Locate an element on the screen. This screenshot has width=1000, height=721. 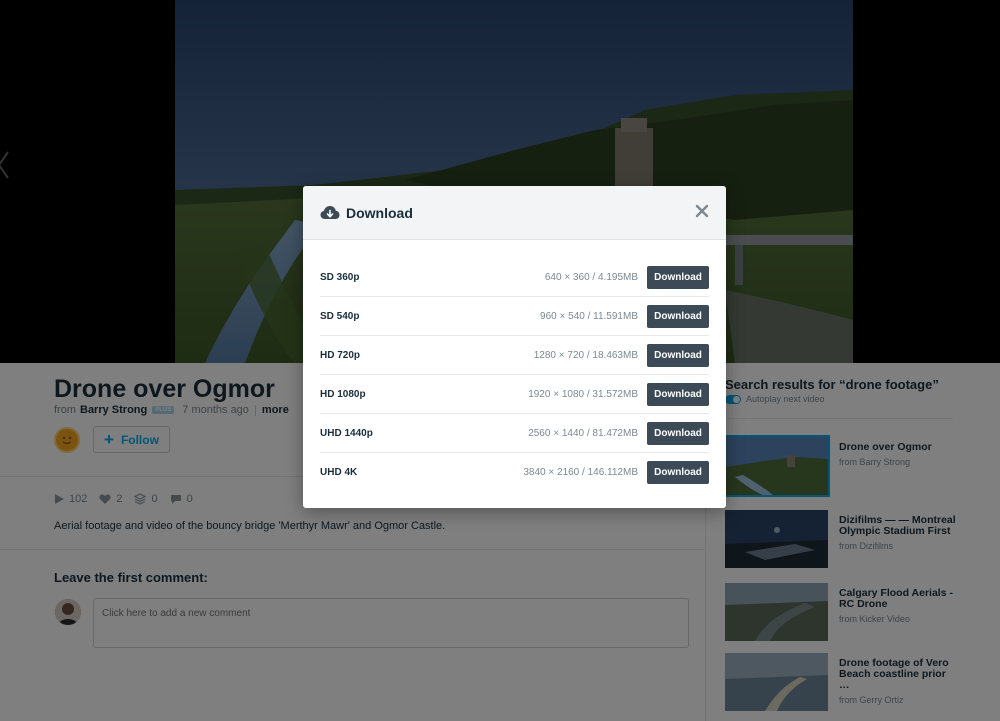
dialog-title: Download is located at coordinates (379, 212).